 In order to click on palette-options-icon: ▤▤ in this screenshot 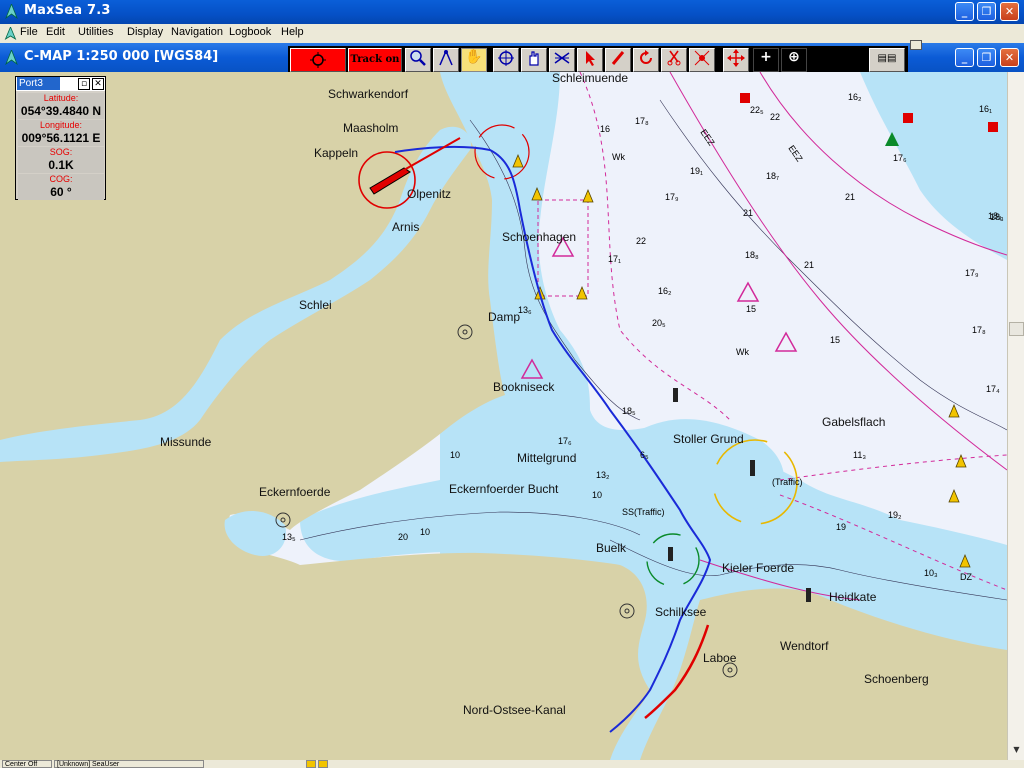, I will do `click(887, 60)`.